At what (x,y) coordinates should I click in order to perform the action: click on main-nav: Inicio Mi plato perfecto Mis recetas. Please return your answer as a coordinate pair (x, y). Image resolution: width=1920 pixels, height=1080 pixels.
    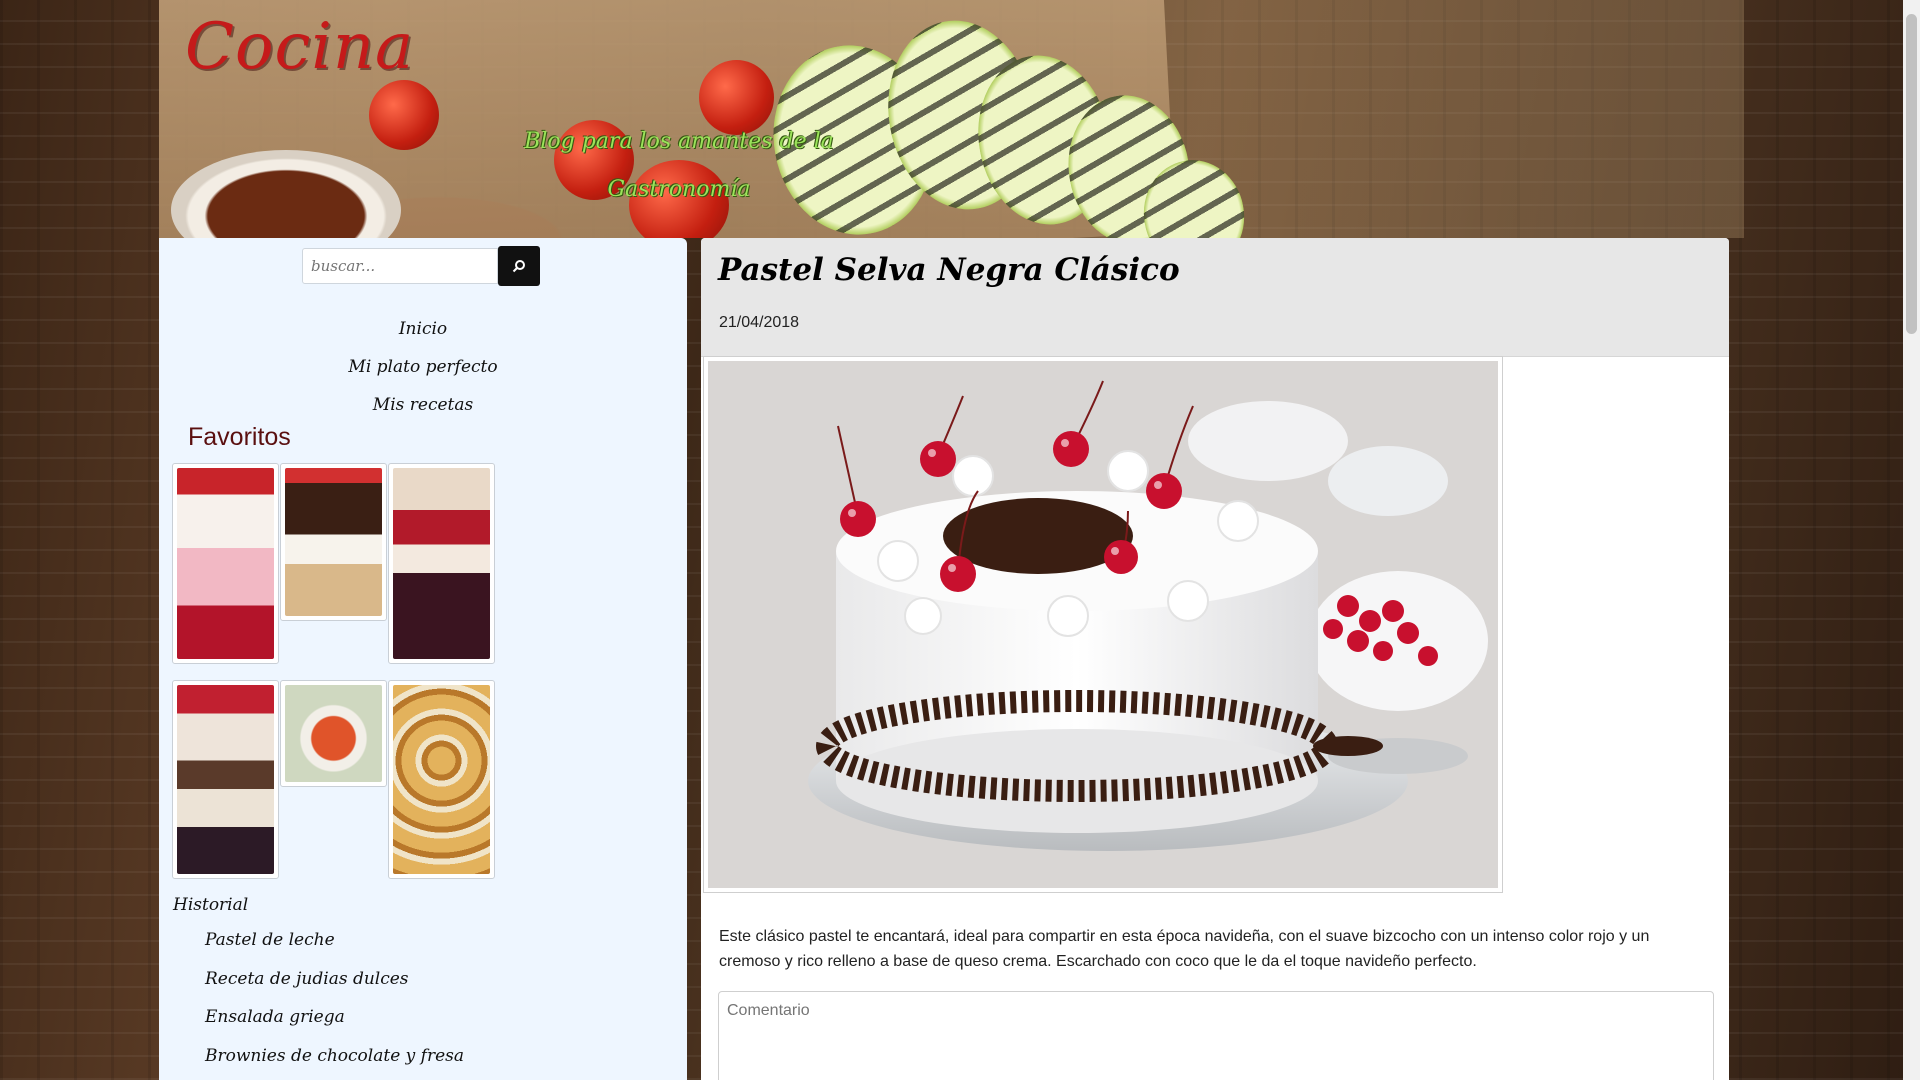
    Looking at the image, I should click on (423, 367).